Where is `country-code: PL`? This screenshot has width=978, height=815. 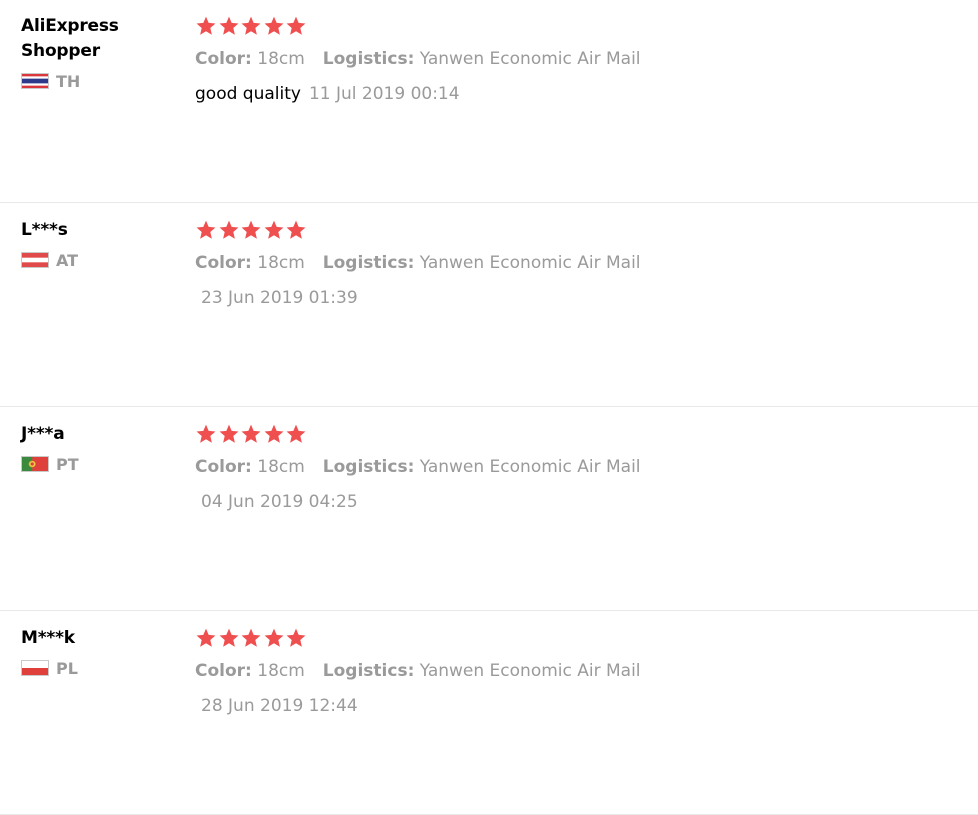
country-code: PL is located at coordinates (67, 668).